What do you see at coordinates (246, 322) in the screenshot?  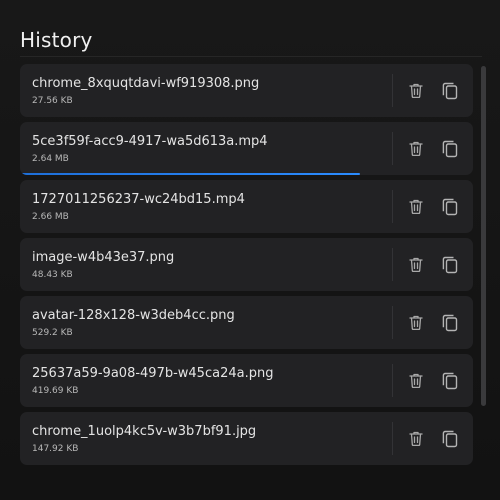 I see `history-item: avatar-128x128-w3deb4cc.png 529.2 KB` at bounding box center [246, 322].